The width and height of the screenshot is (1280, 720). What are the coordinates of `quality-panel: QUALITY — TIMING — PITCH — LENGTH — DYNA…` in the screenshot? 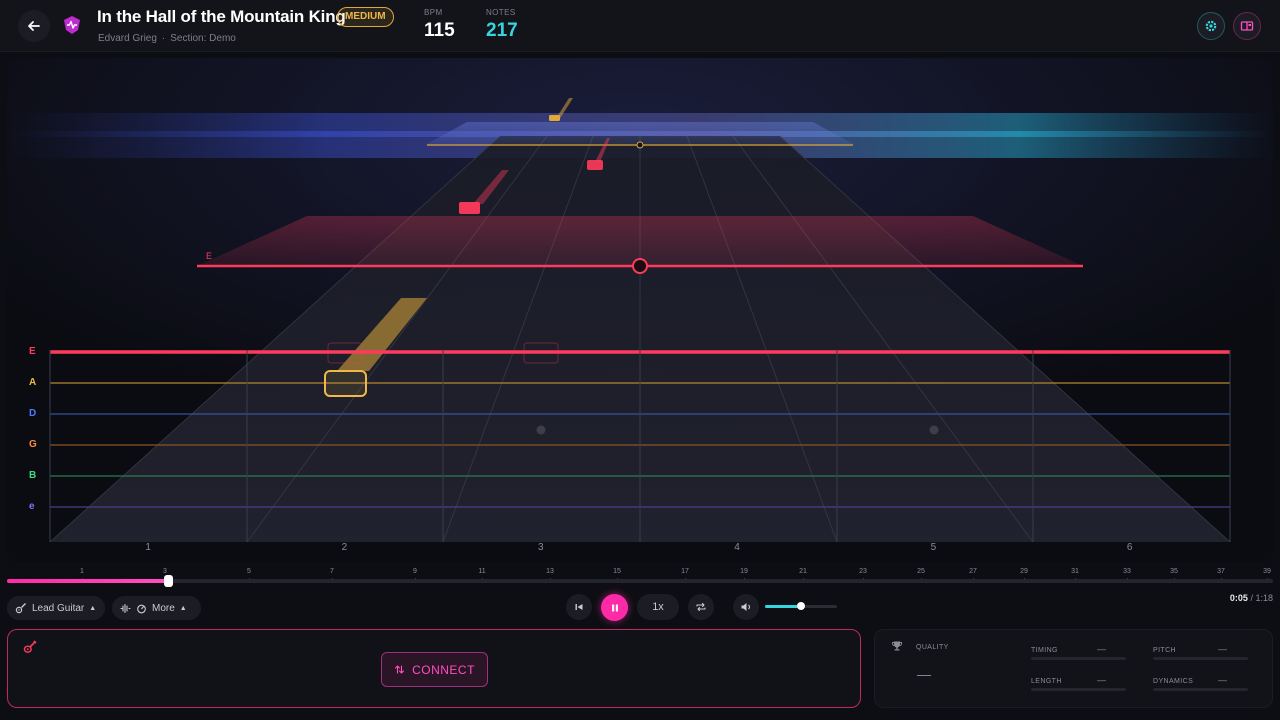 It's located at (1073, 668).